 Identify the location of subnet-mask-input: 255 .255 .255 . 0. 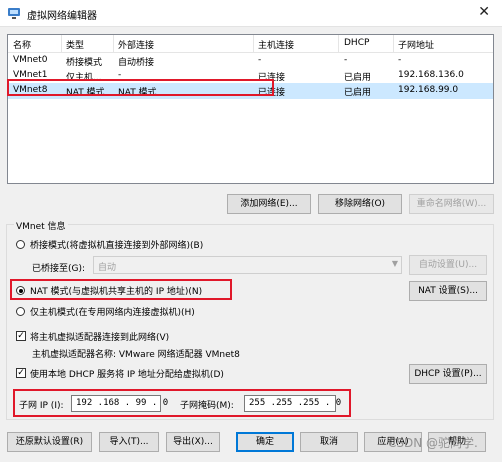
(292, 403).